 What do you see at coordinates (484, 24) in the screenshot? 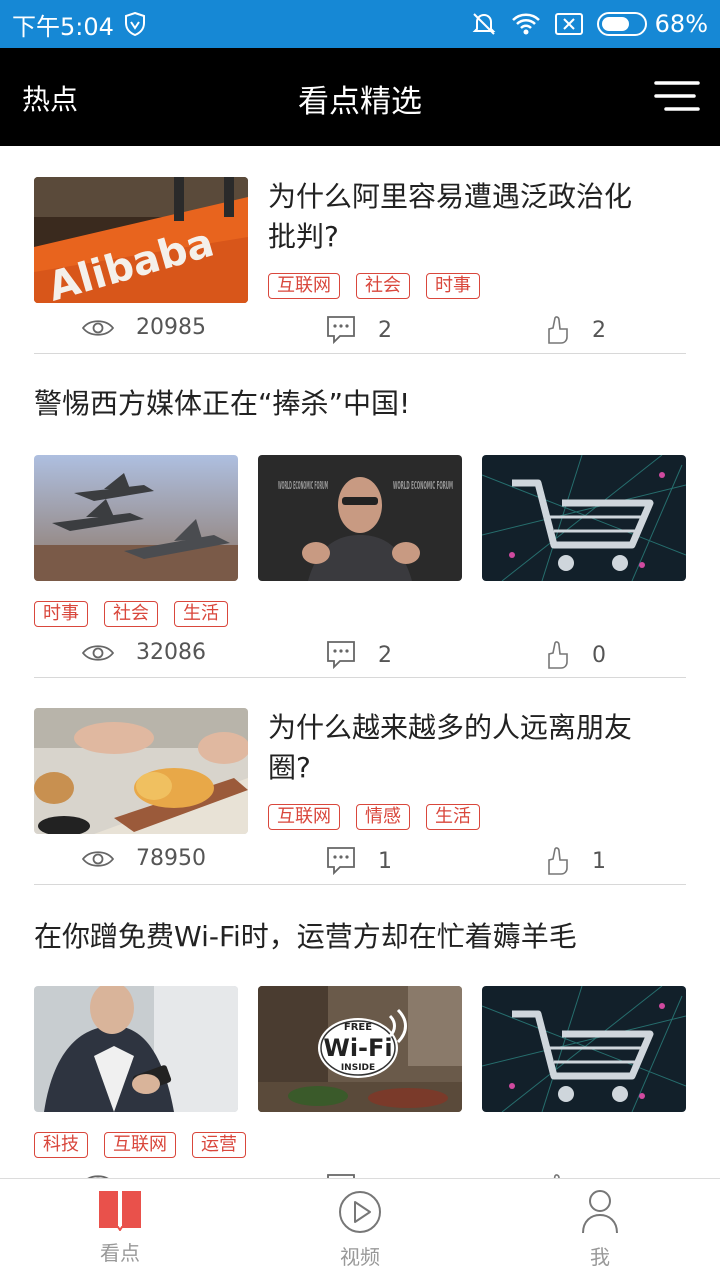
I see `mute-bell-icon` at bounding box center [484, 24].